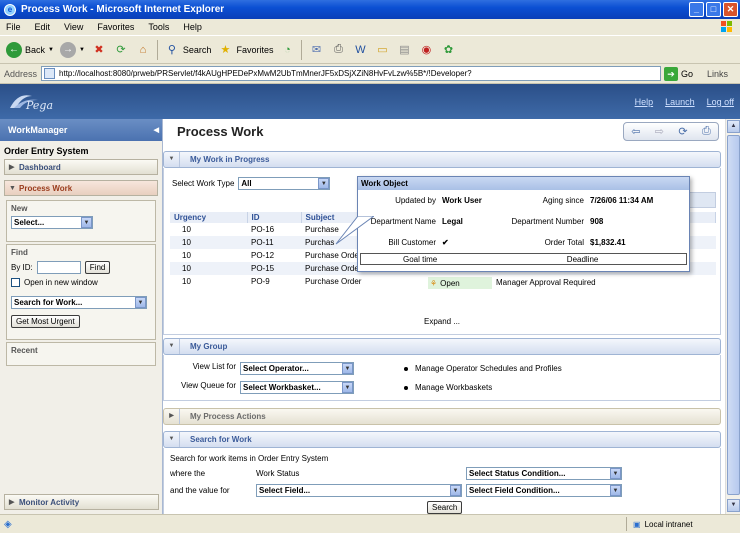 This screenshot has width=740, height=533. What do you see at coordinates (370, 101) in the screenshot?
I see `app-header: Pega Help Launch Log off` at bounding box center [370, 101].